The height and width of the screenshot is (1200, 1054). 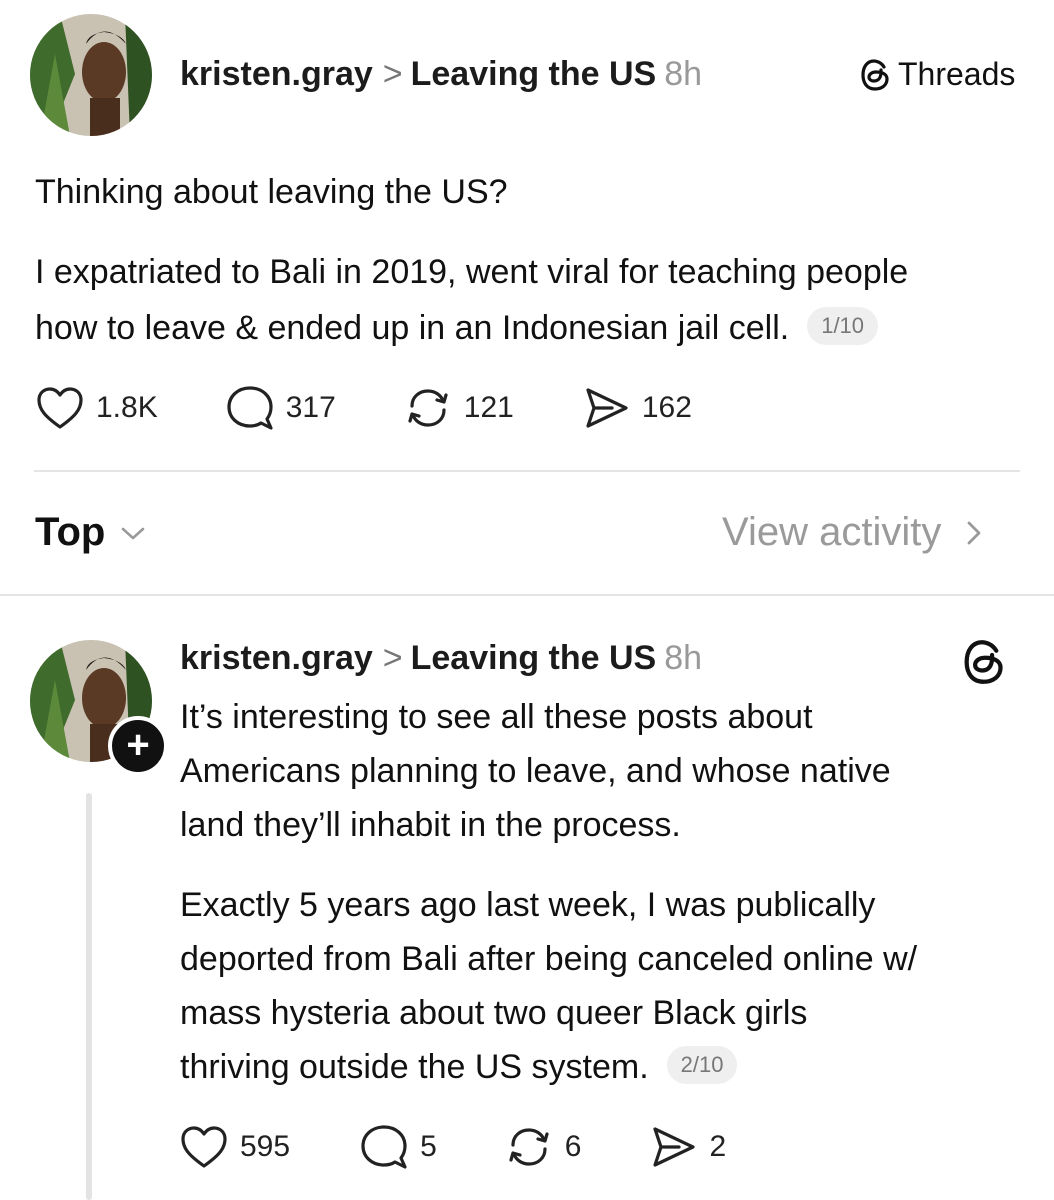 I want to click on username: kristen.gray, so click(x=276, y=74).